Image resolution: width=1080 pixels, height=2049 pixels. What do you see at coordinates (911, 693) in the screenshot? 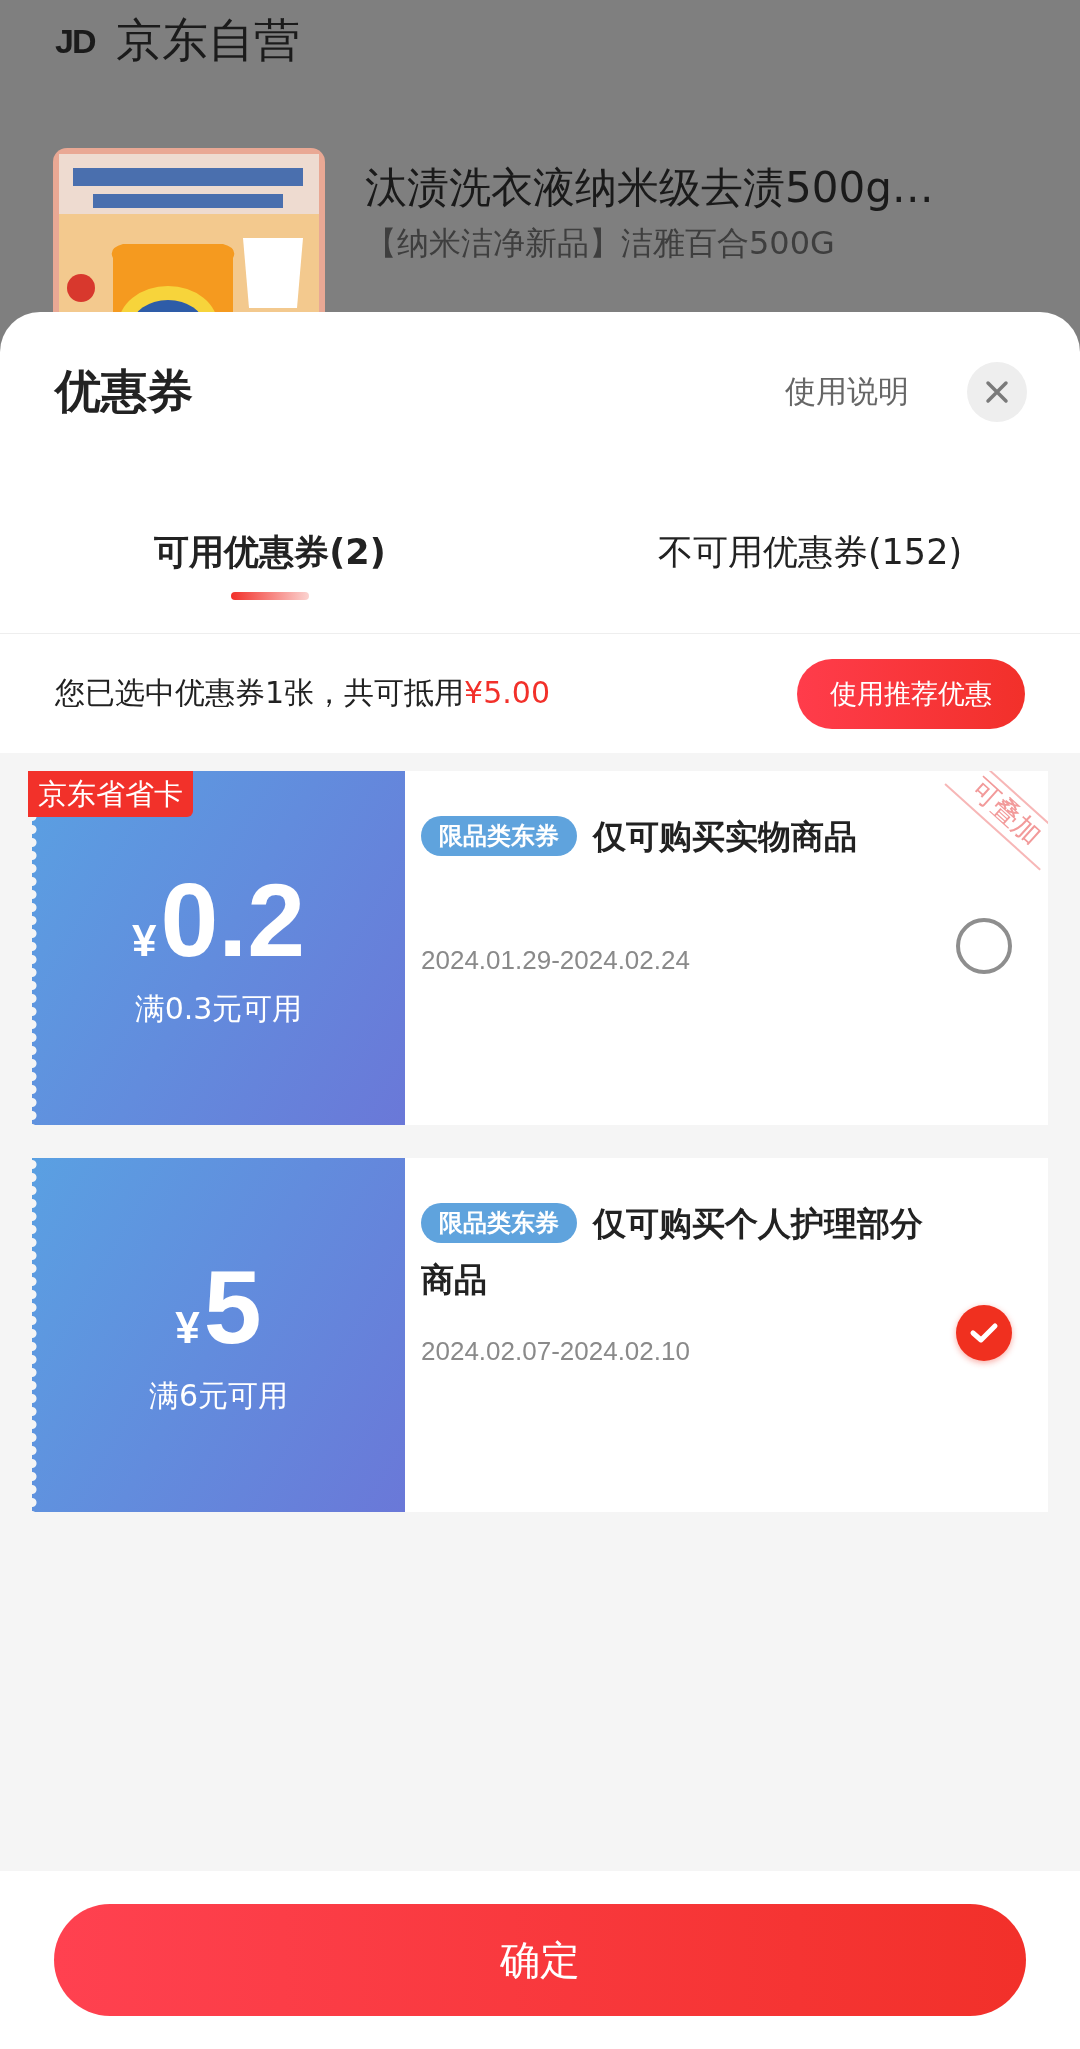
I see `recommend-button: 使用推荐优惠` at bounding box center [911, 693].